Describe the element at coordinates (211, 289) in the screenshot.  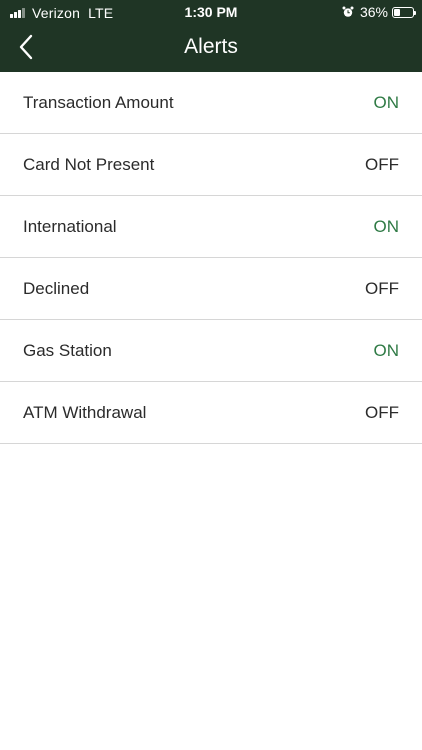
I see `alert-row: Declined OFF` at that location.